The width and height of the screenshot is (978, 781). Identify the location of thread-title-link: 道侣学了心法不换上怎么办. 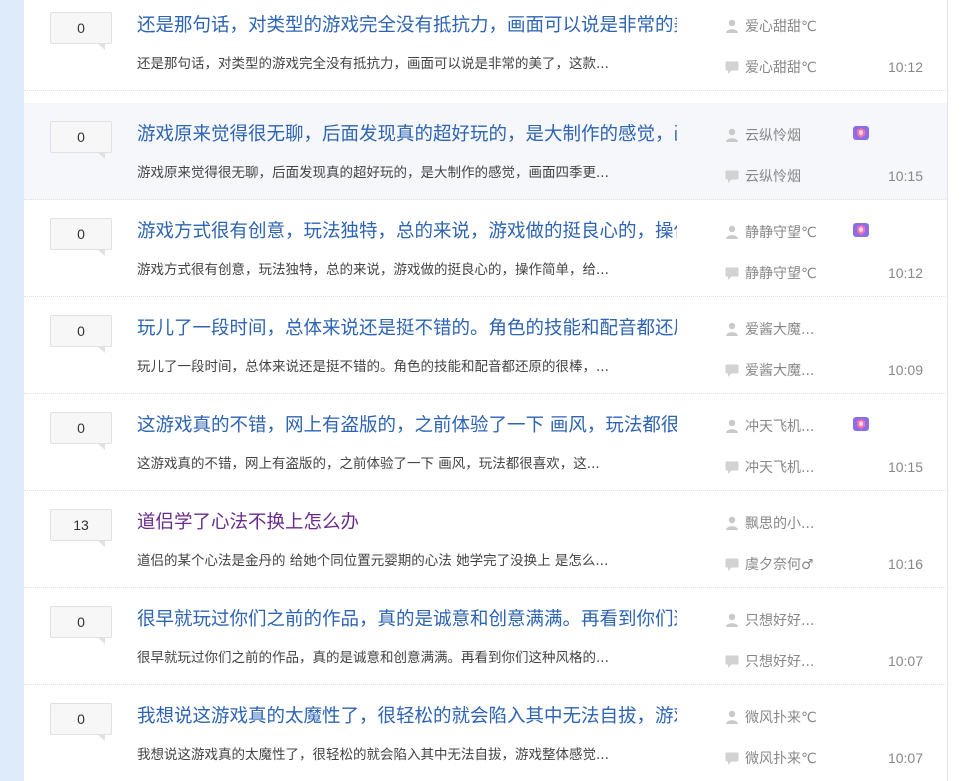
(407, 523).